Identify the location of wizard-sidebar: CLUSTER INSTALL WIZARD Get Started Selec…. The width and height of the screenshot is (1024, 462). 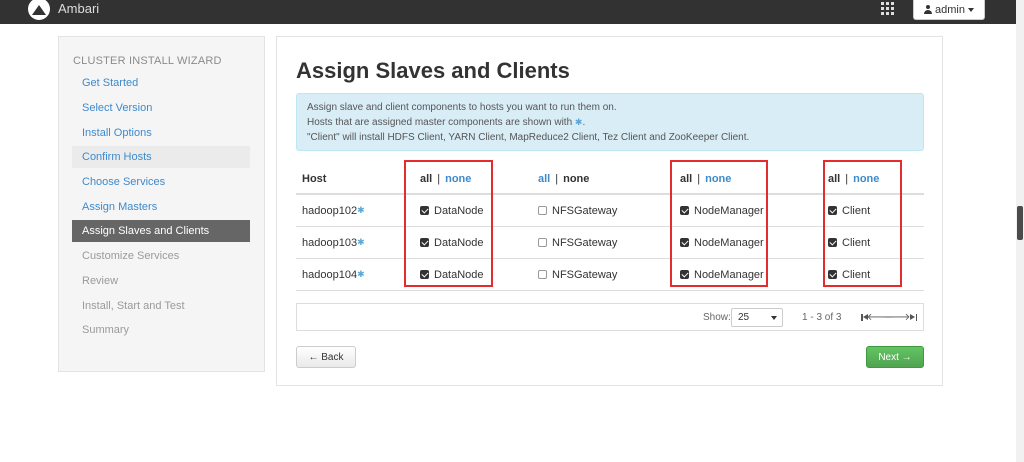
(161, 204).